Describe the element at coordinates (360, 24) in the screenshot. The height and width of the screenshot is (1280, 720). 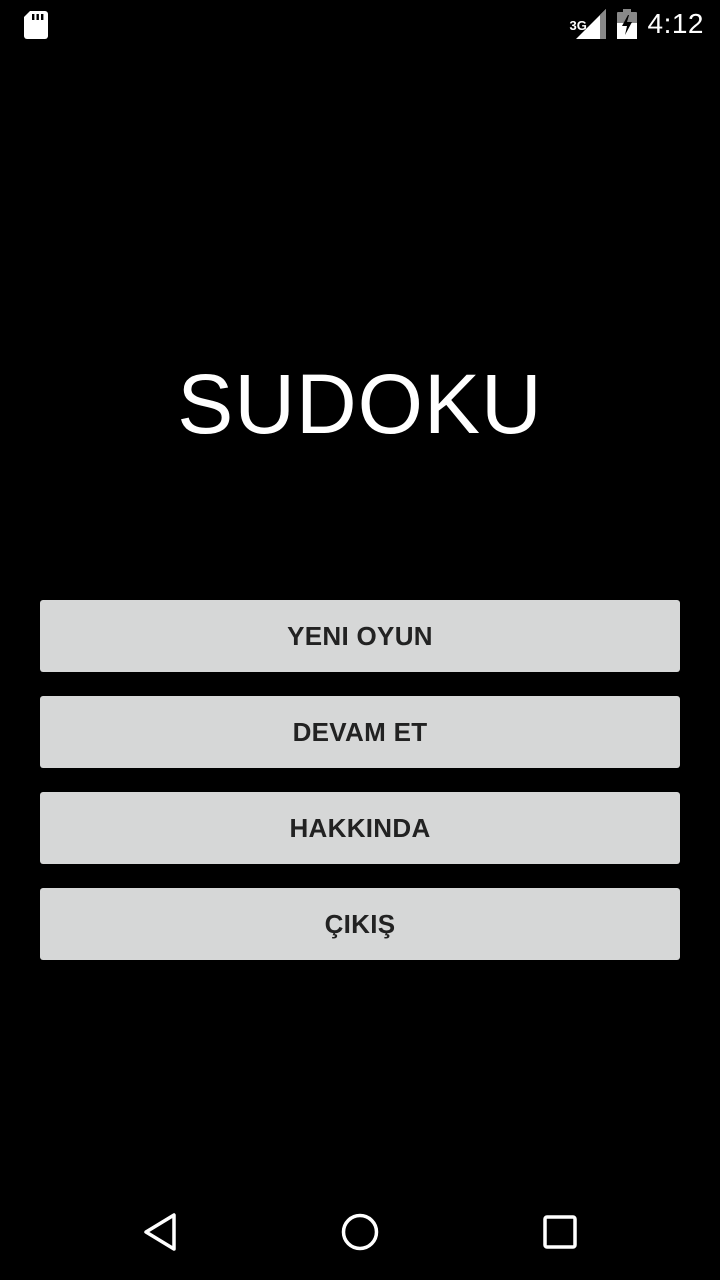
I see `status-bar: 3G 4:12` at that location.